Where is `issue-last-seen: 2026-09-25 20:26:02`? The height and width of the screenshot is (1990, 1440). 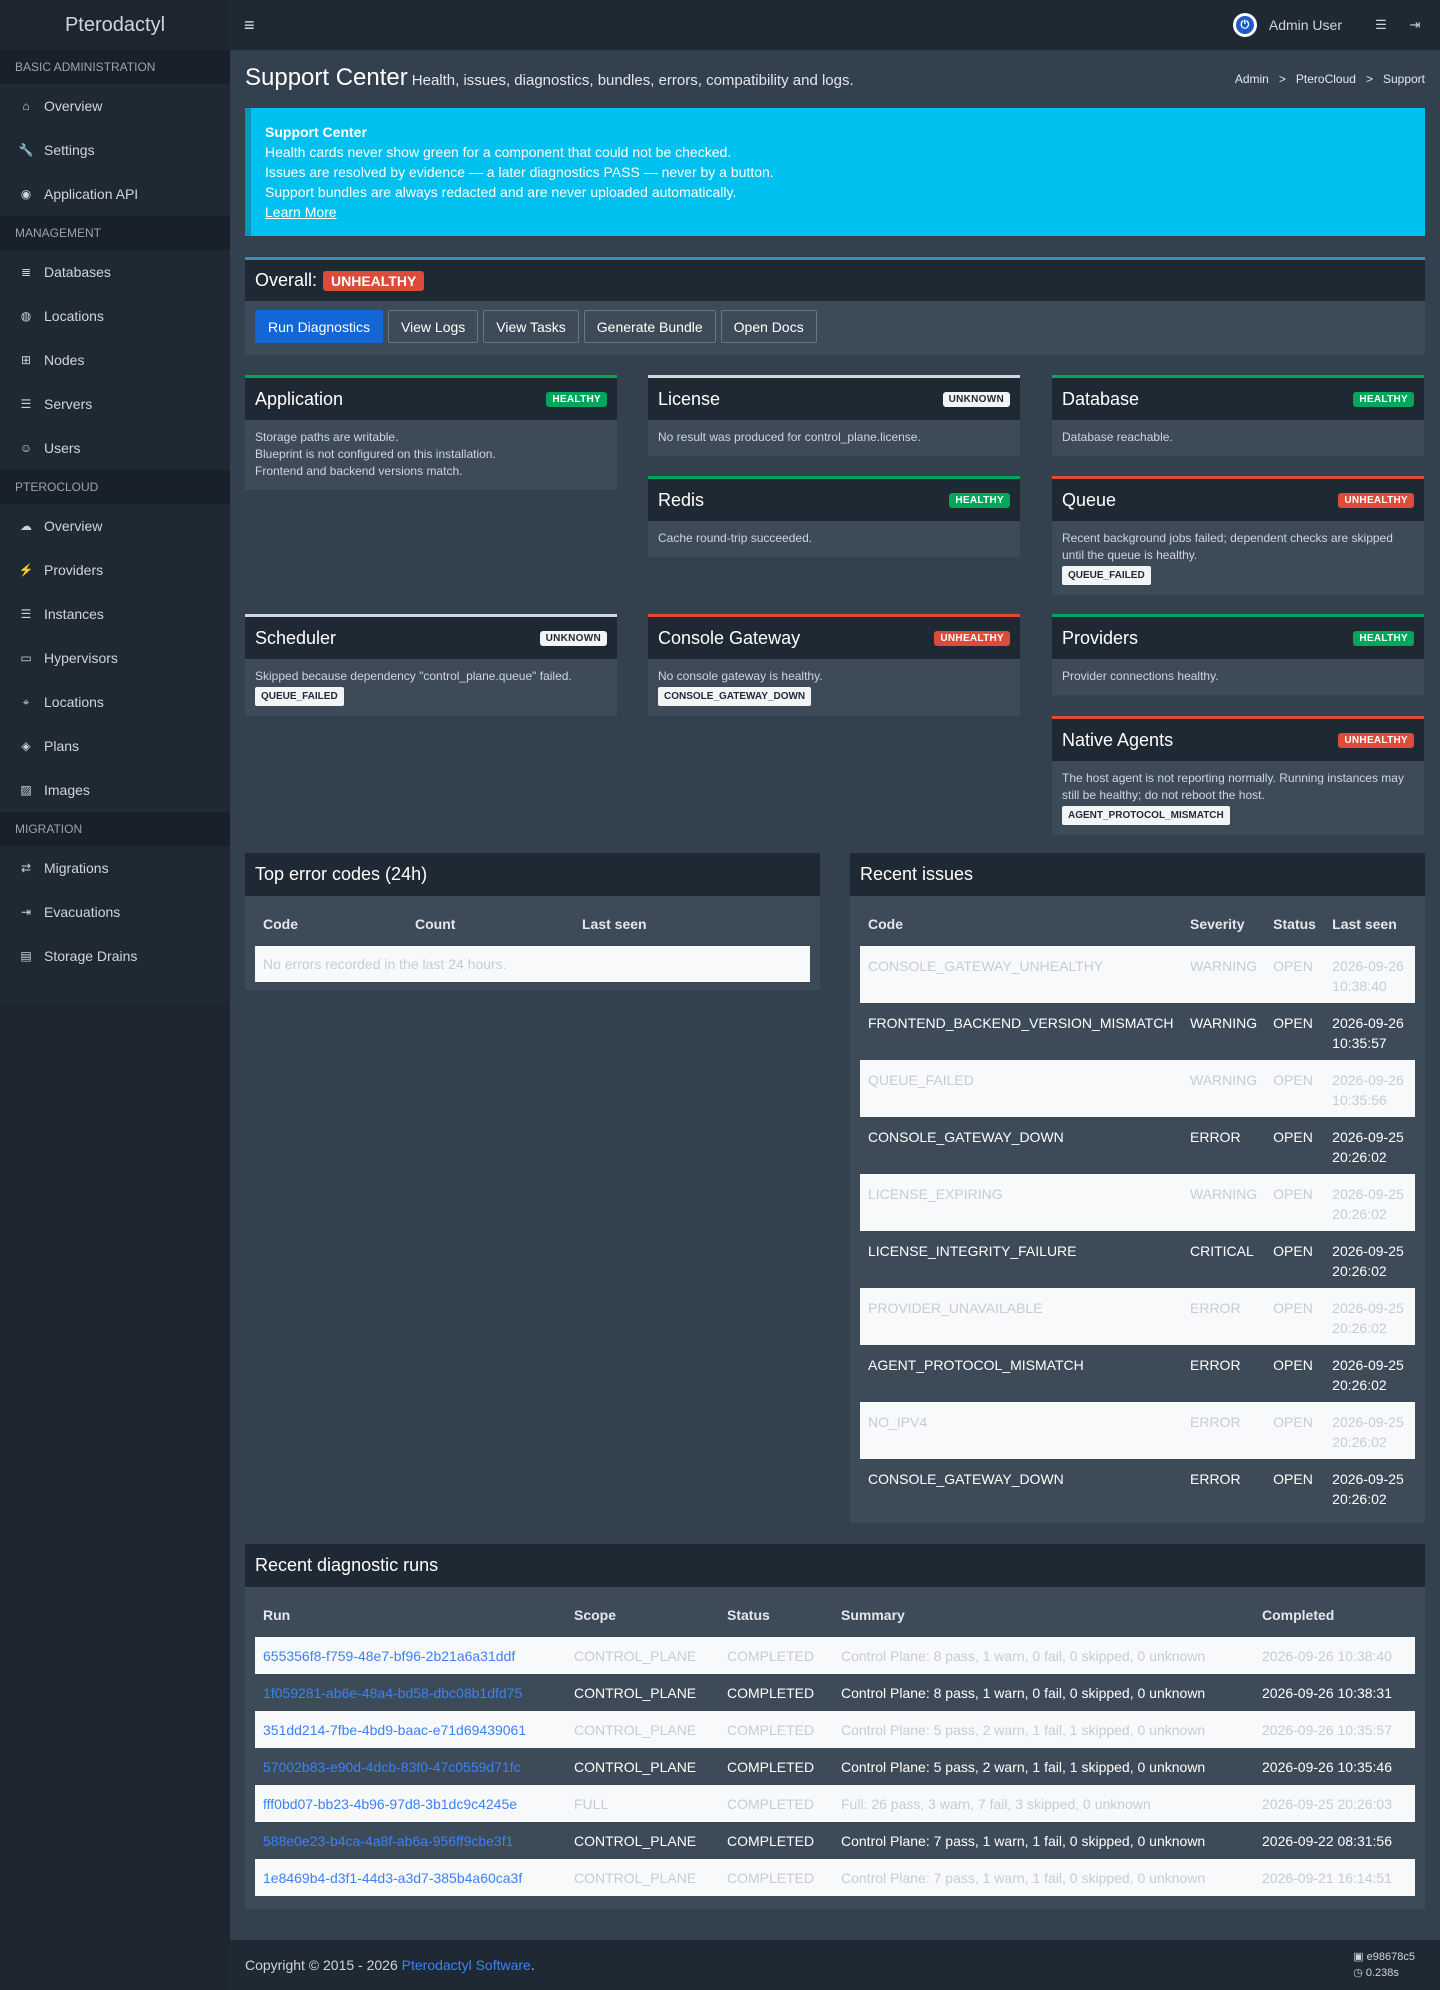
issue-last-seen: 2026-09-25 20:26:02 is located at coordinates (1369, 1487).